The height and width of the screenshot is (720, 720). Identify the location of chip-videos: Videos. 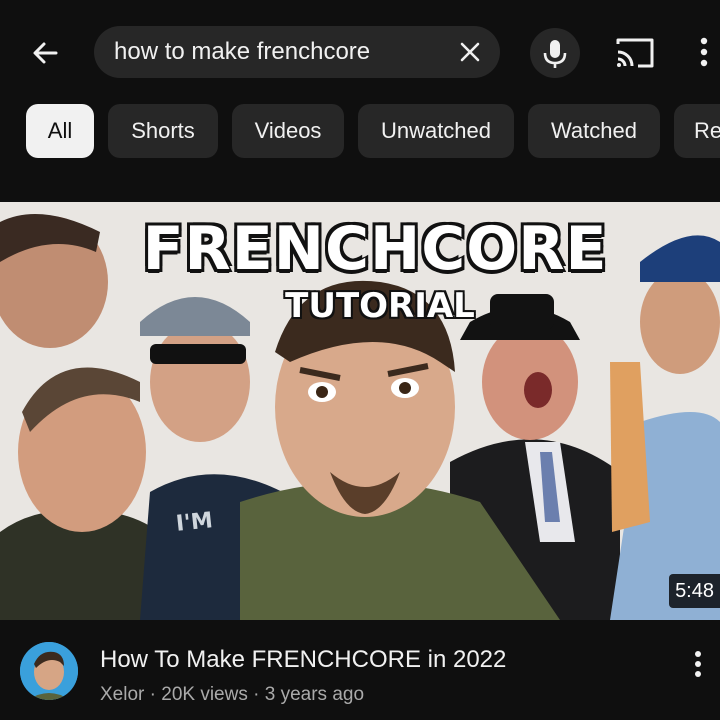
(288, 131).